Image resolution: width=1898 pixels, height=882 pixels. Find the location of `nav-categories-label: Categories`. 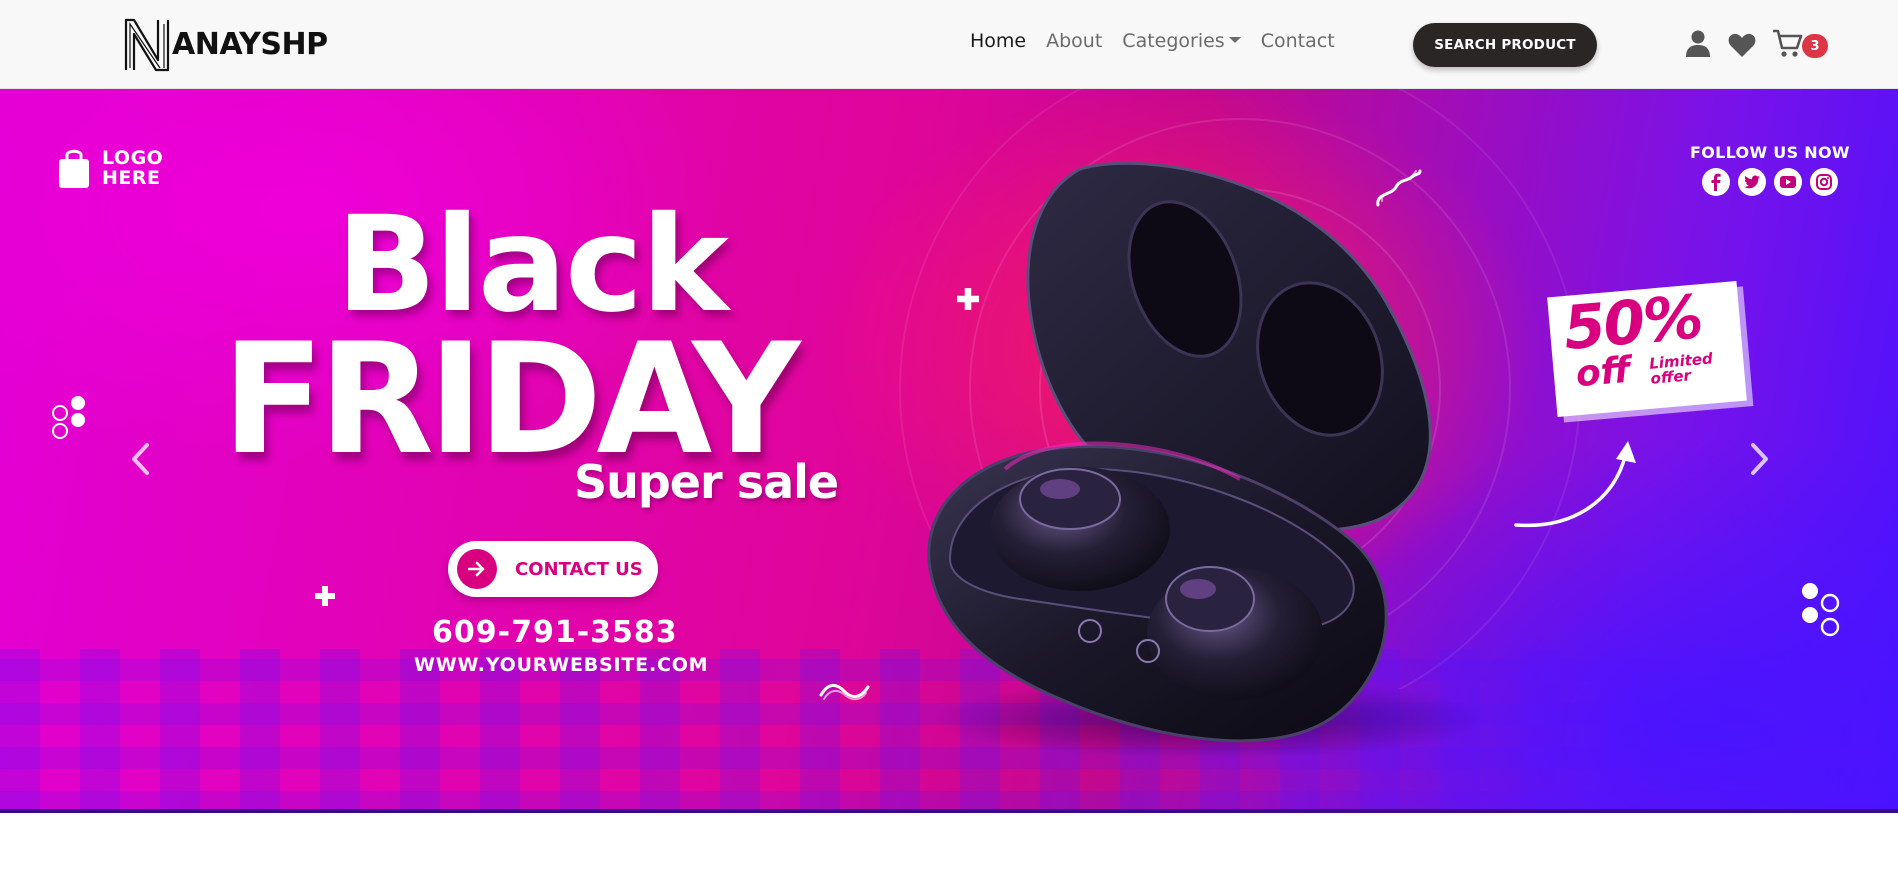

nav-categories-label: Categories is located at coordinates (1173, 41).